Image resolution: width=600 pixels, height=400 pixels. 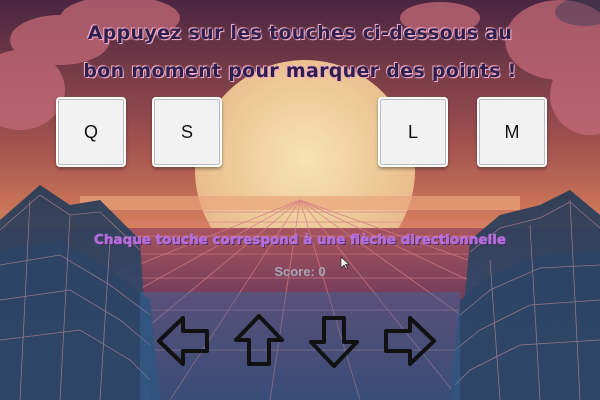 I want to click on instruction-line-2: bon moment pour marquer des points !, so click(x=300, y=71).